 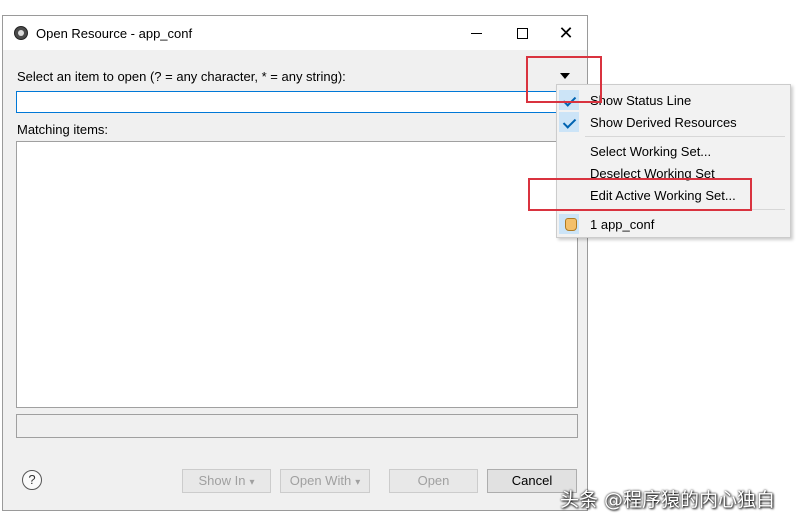 I want to click on checkmark-icon, so click(x=569, y=122).